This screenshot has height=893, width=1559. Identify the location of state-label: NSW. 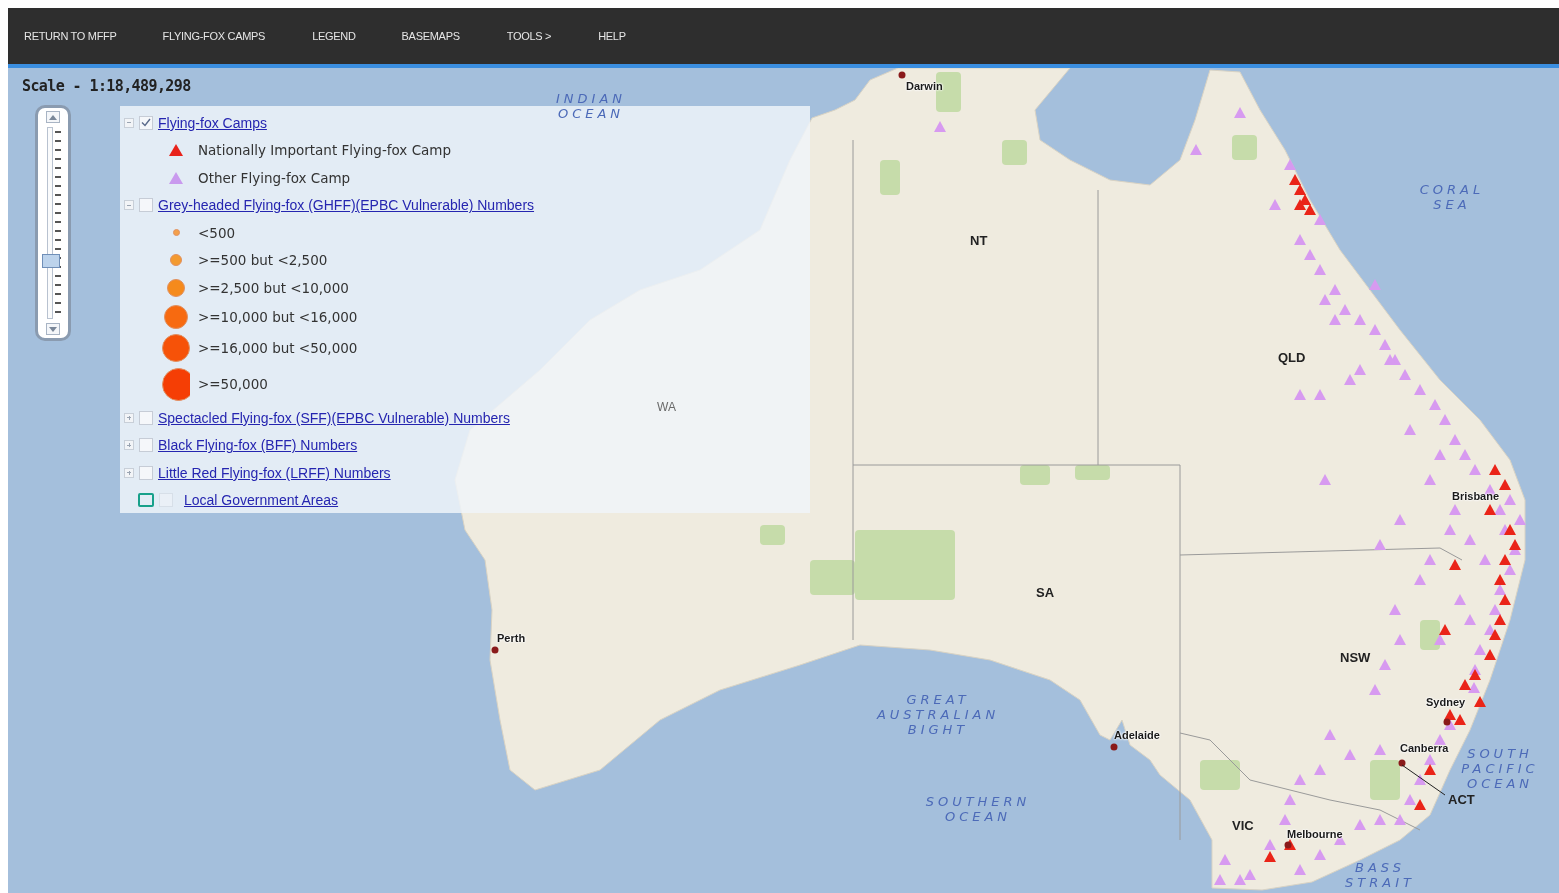
(1355, 657).